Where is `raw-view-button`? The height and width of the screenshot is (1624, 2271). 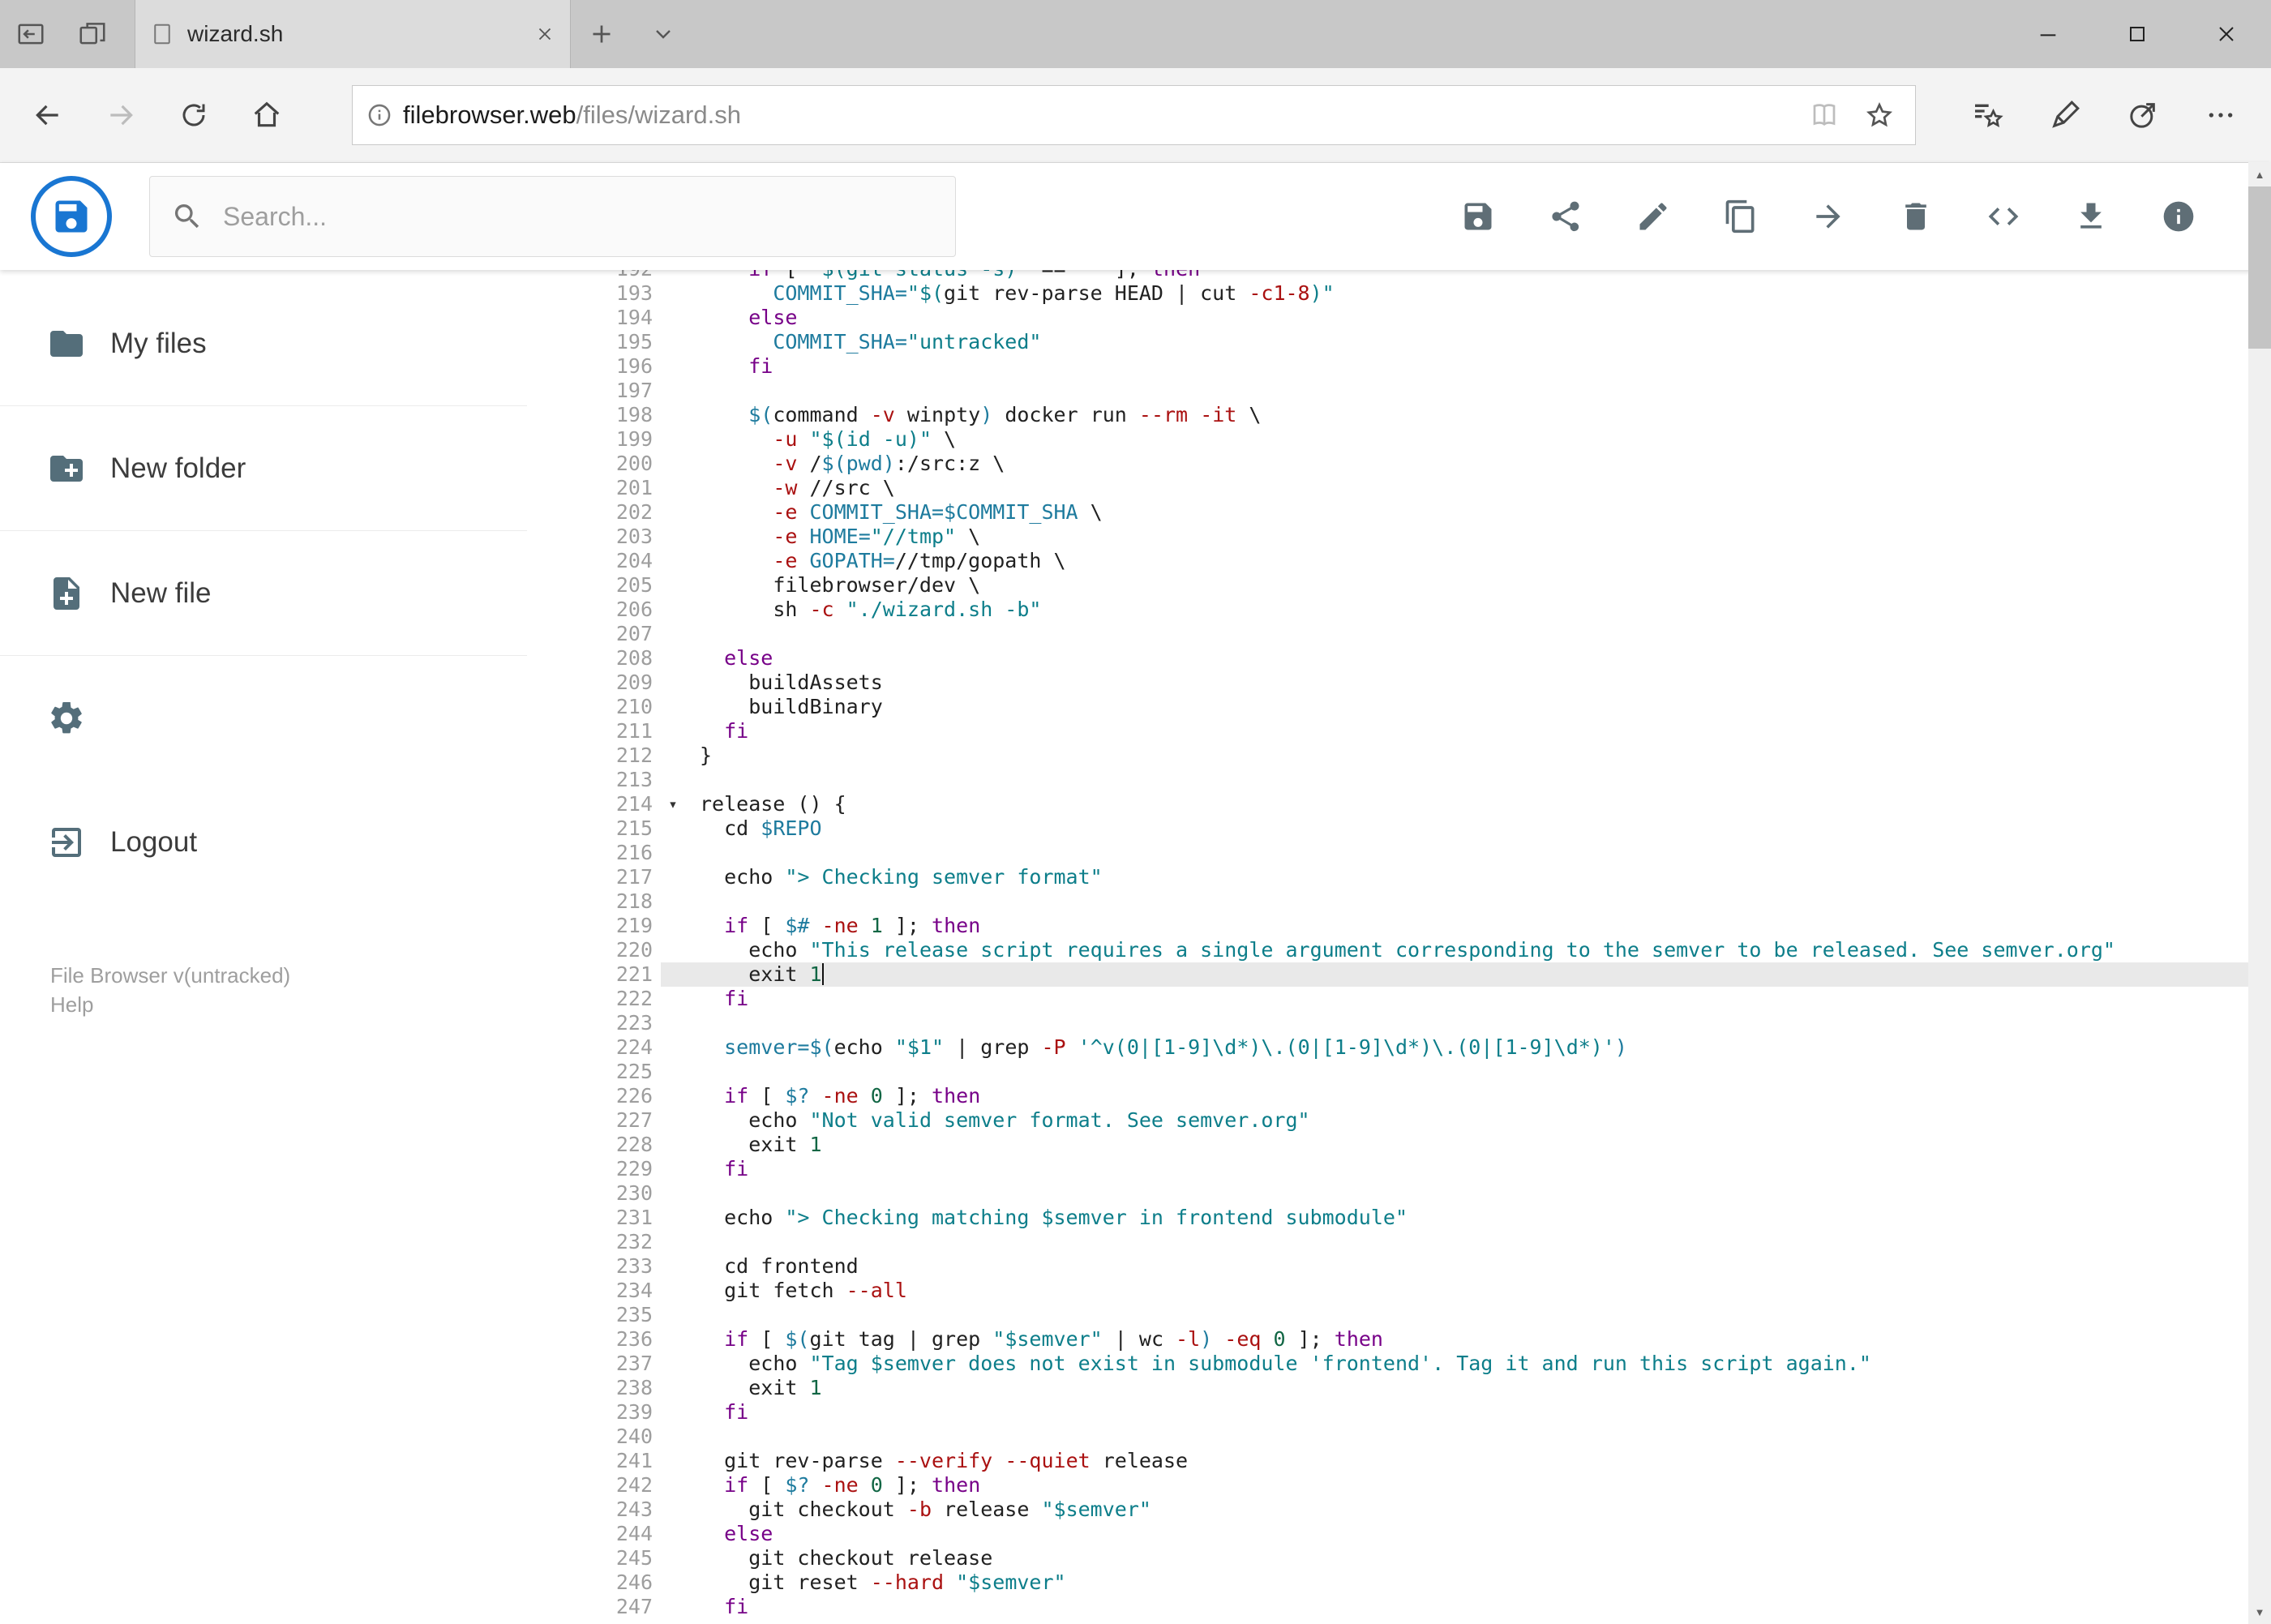
raw-view-button is located at coordinates (2004, 217).